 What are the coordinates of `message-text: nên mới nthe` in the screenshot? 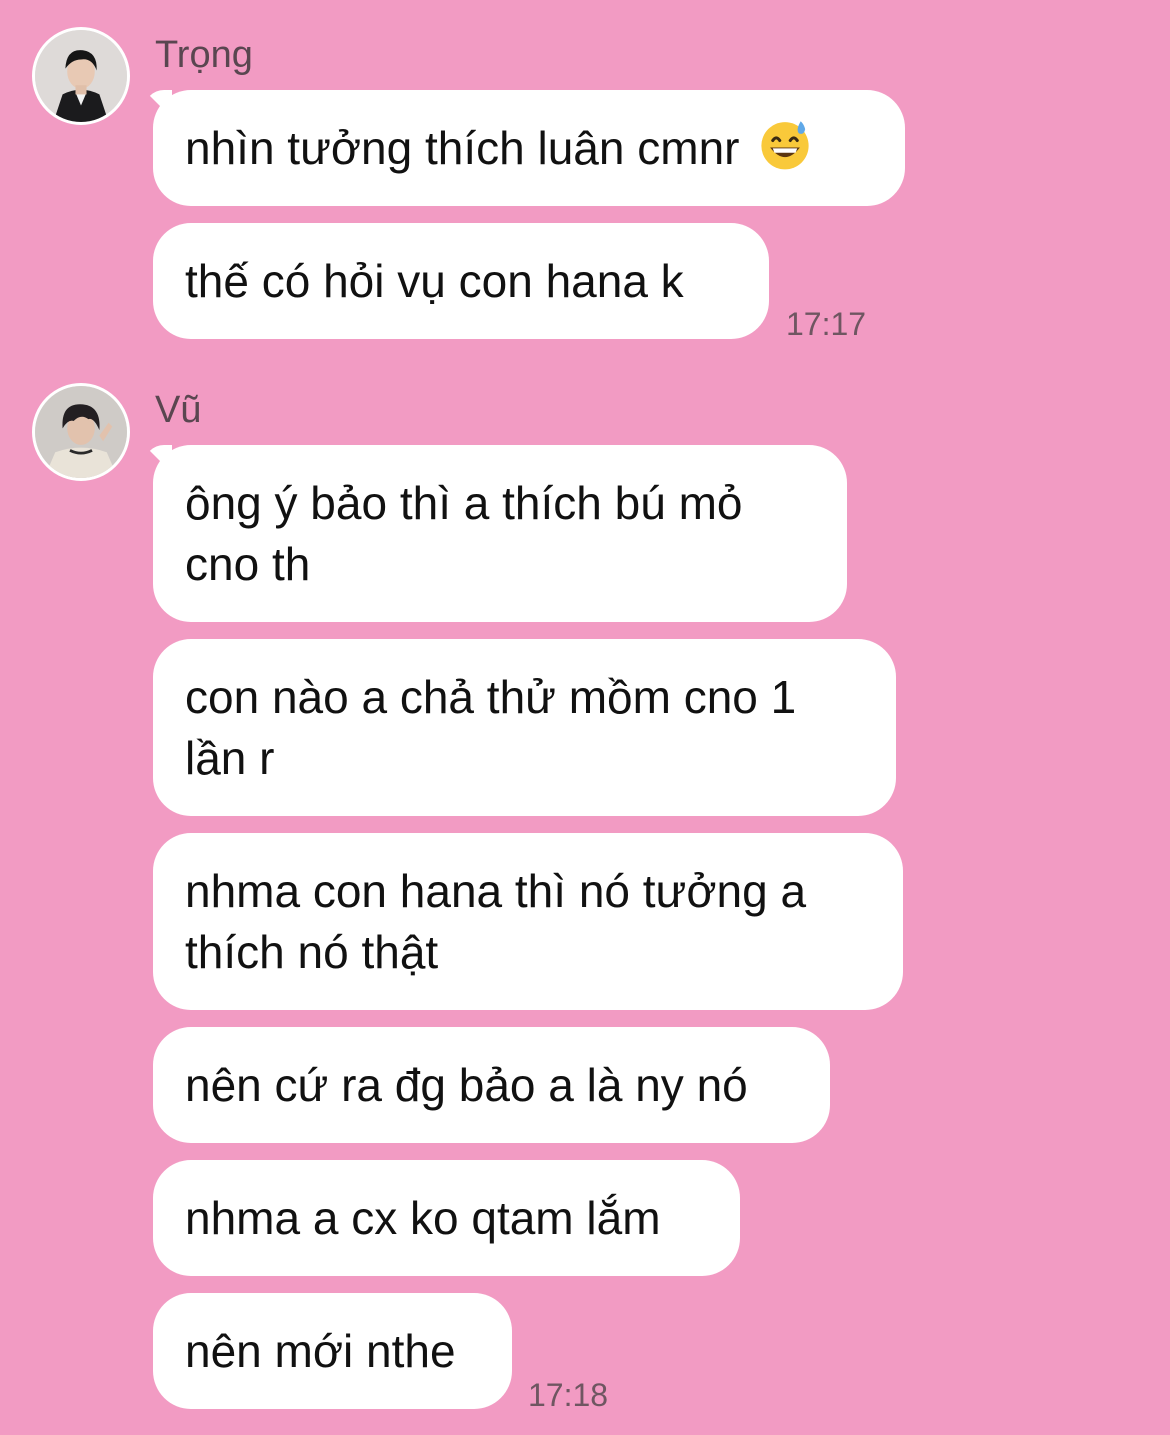 It's located at (320, 1350).